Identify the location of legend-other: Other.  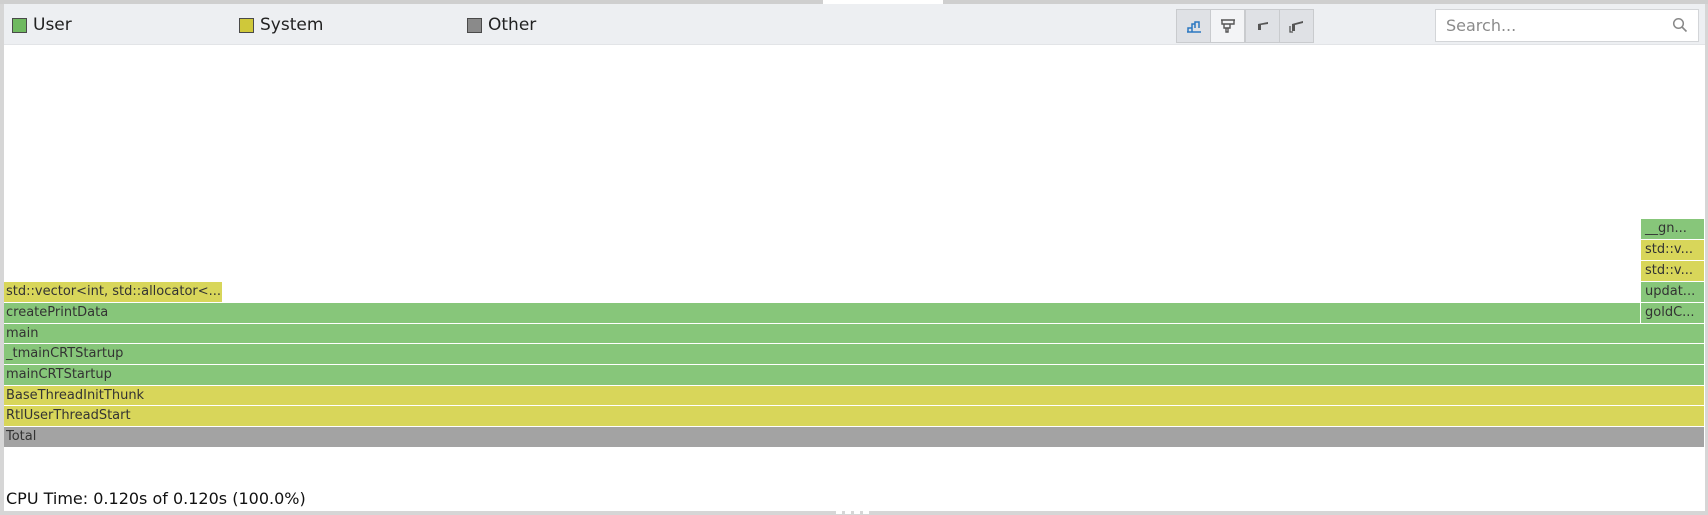
(501, 25).